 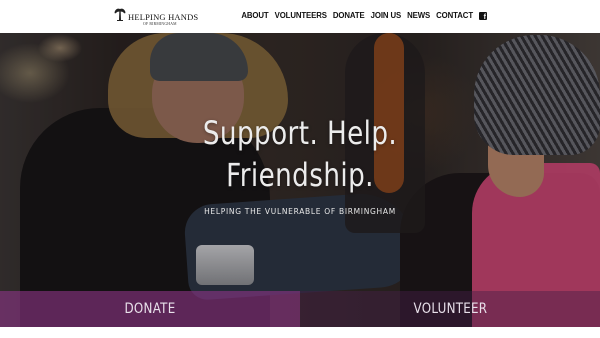 I want to click on nav-donate: DONATE, so click(x=349, y=15).